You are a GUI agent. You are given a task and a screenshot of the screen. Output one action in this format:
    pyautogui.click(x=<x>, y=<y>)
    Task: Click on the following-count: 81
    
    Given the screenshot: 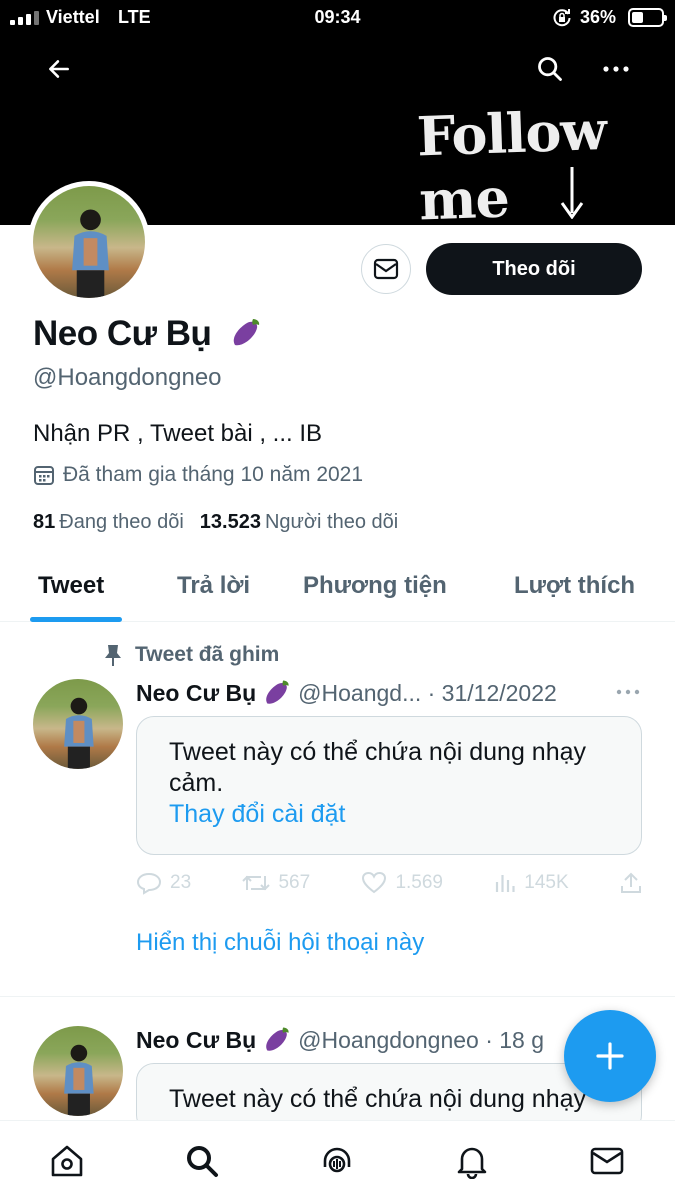 What is the action you would take?
    pyautogui.click(x=44, y=522)
    